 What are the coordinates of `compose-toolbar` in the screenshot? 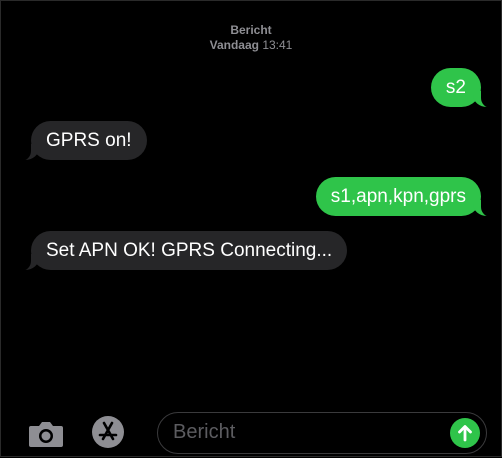 It's located at (251, 433).